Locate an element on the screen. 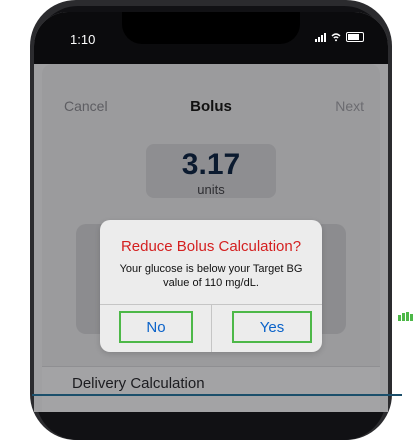 The image size is (419, 440). system-icons is located at coordinates (339, 37).